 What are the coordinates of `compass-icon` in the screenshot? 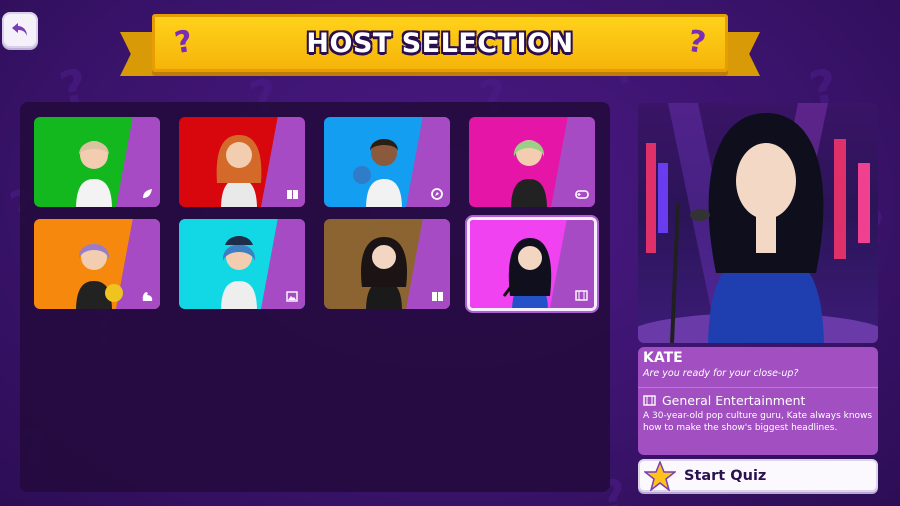 It's located at (437, 194).